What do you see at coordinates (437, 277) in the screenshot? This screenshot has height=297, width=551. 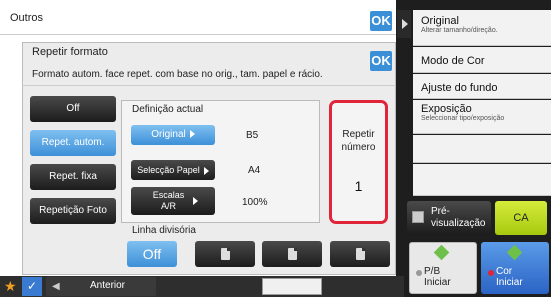 I see `bw-start-label: P/B Iniciar` at bounding box center [437, 277].